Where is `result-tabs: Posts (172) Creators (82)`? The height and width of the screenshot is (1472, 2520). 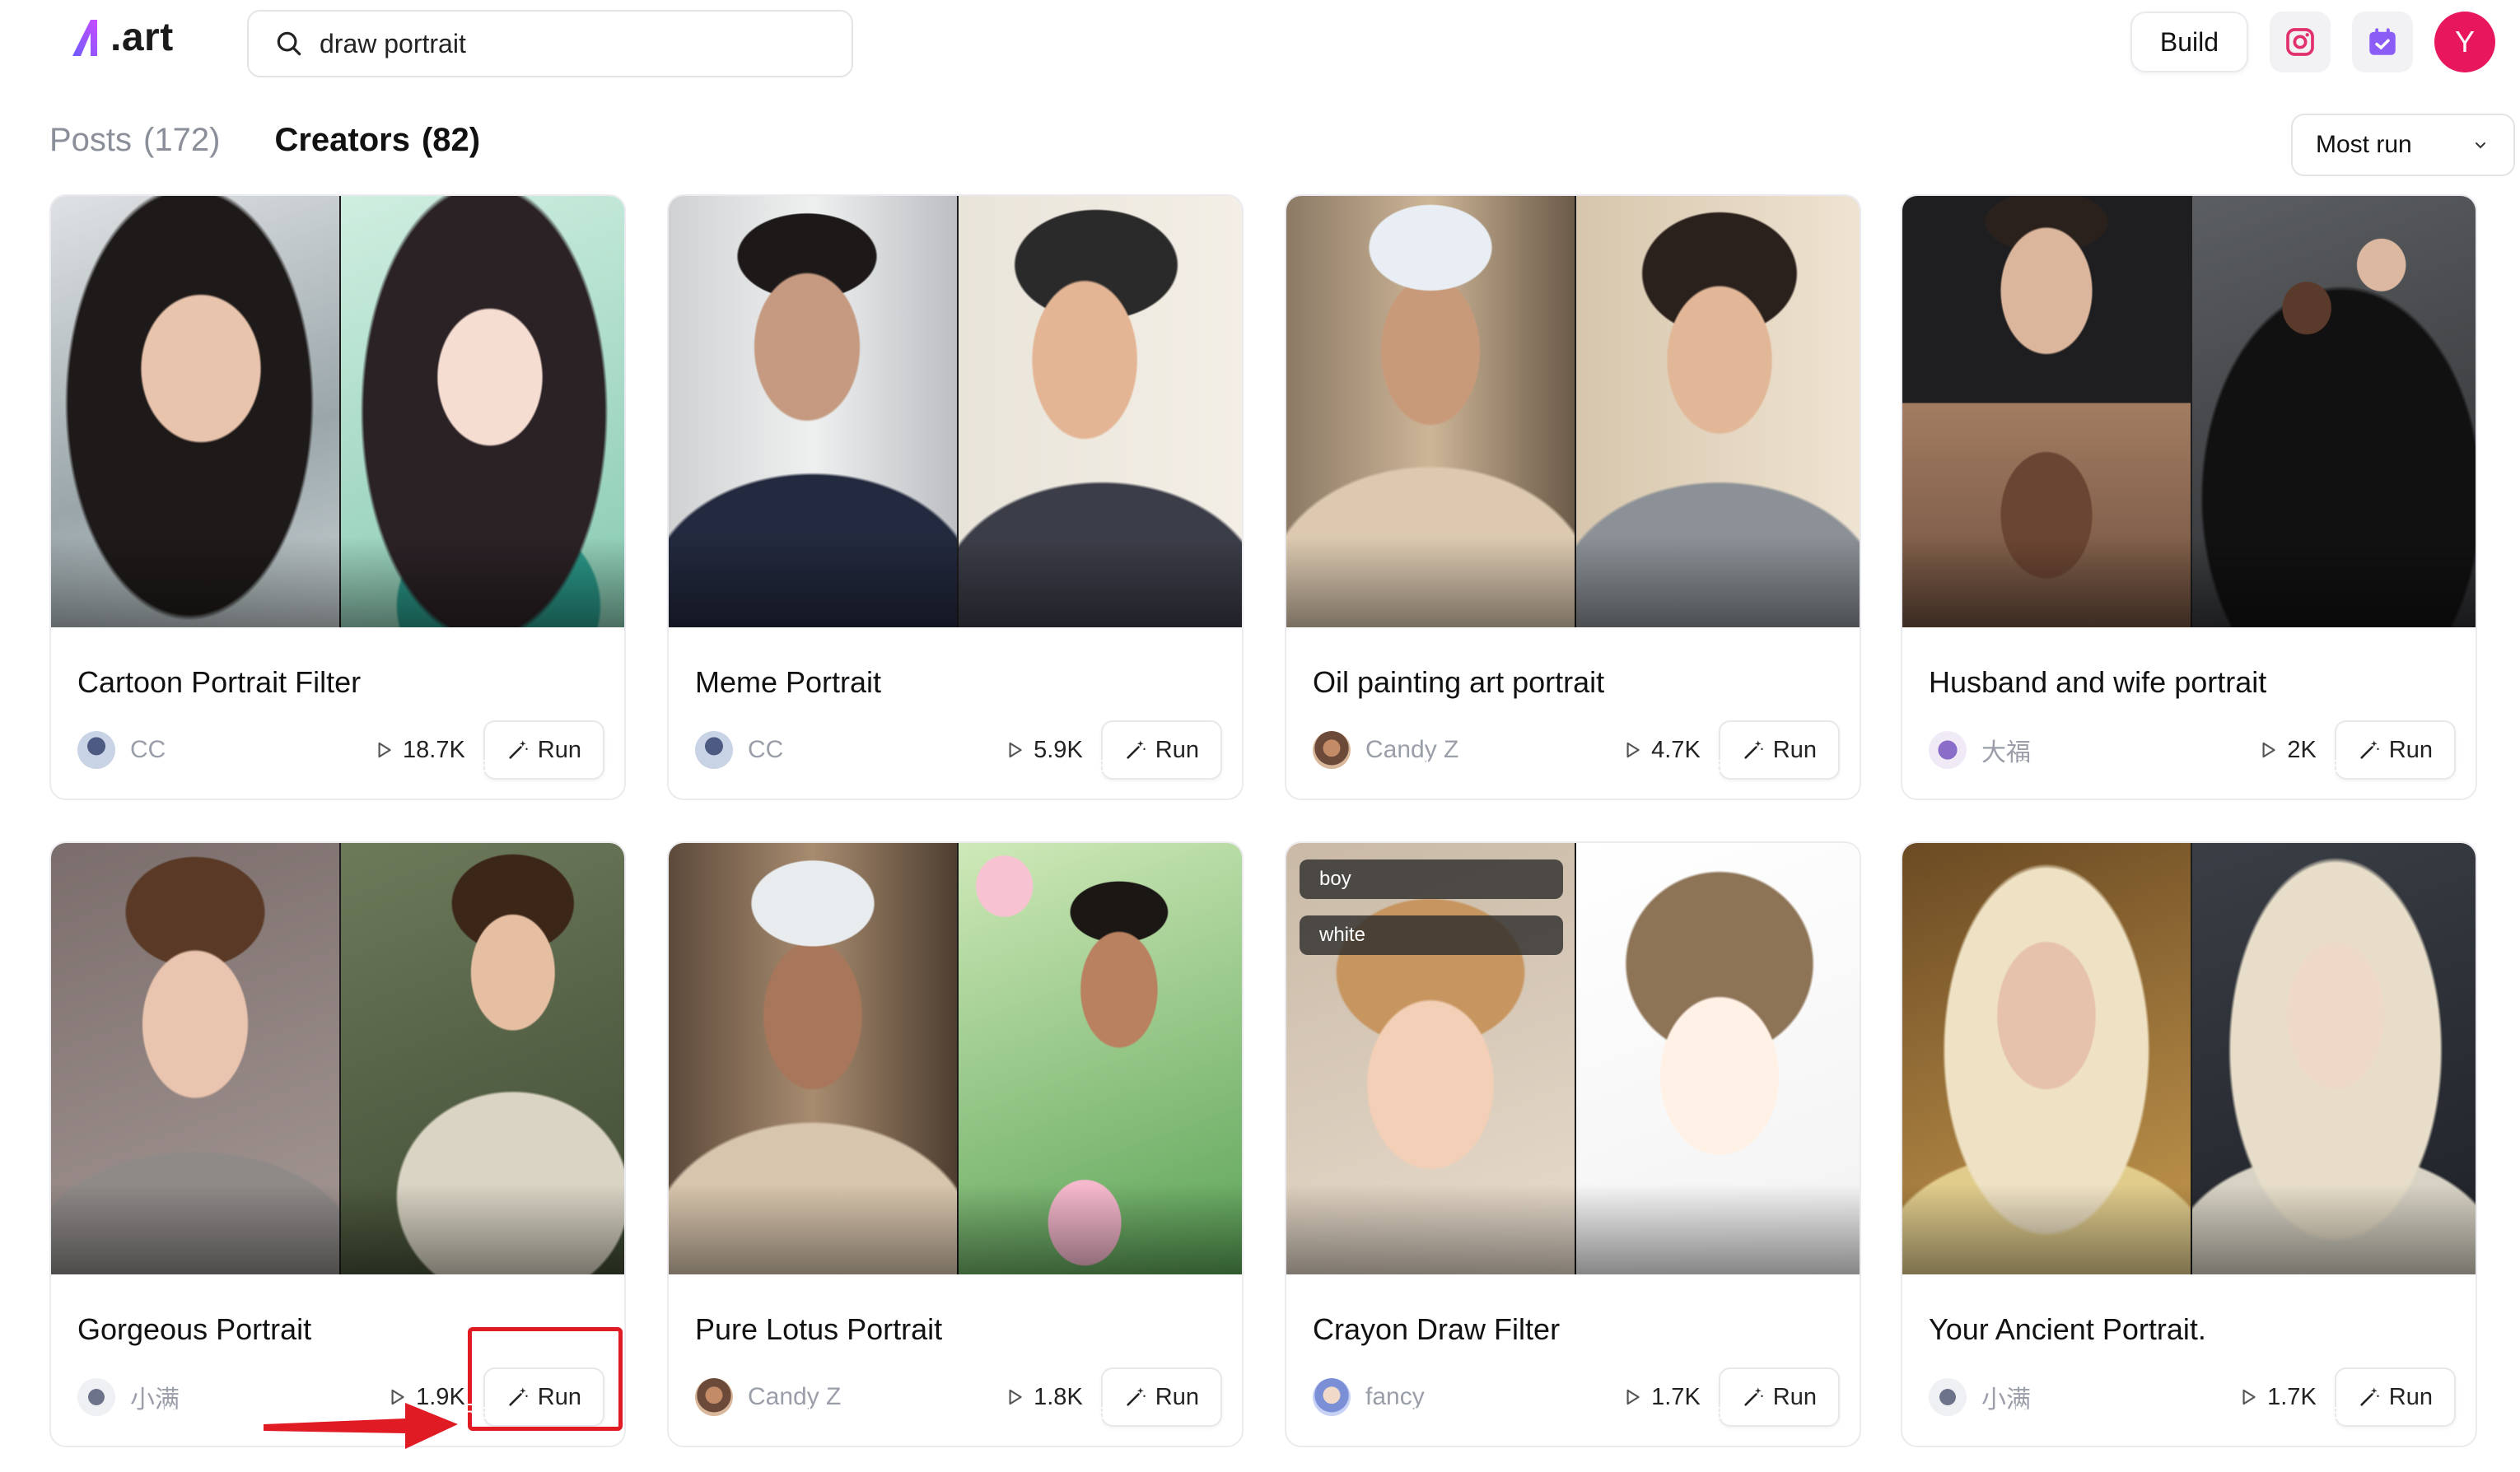 result-tabs: Posts (172) Creators (82) is located at coordinates (264, 140).